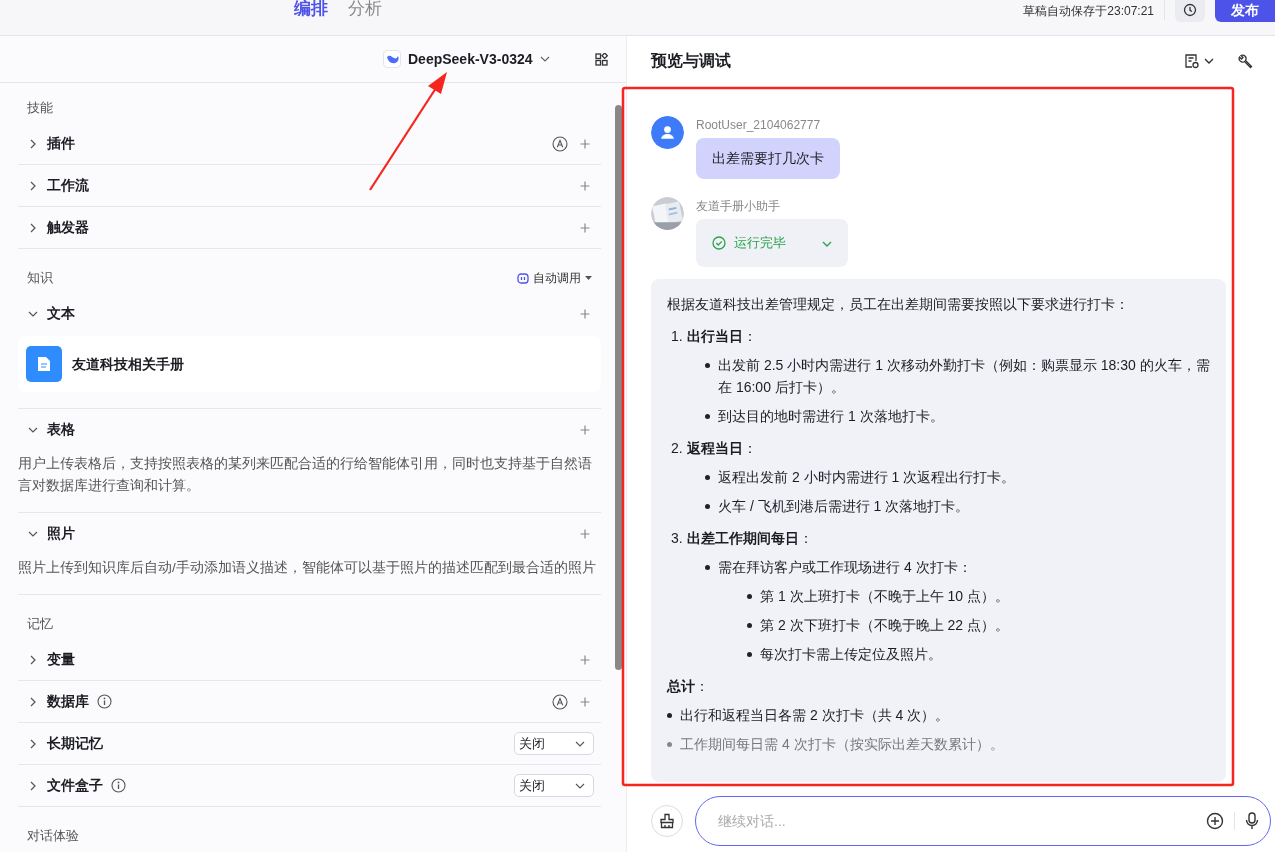 The image size is (1275, 852). What do you see at coordinates (466, 59) in the screenshot?
I see `model-selector: DeepSeek-V3-0324` at bounding box center [466, 59].